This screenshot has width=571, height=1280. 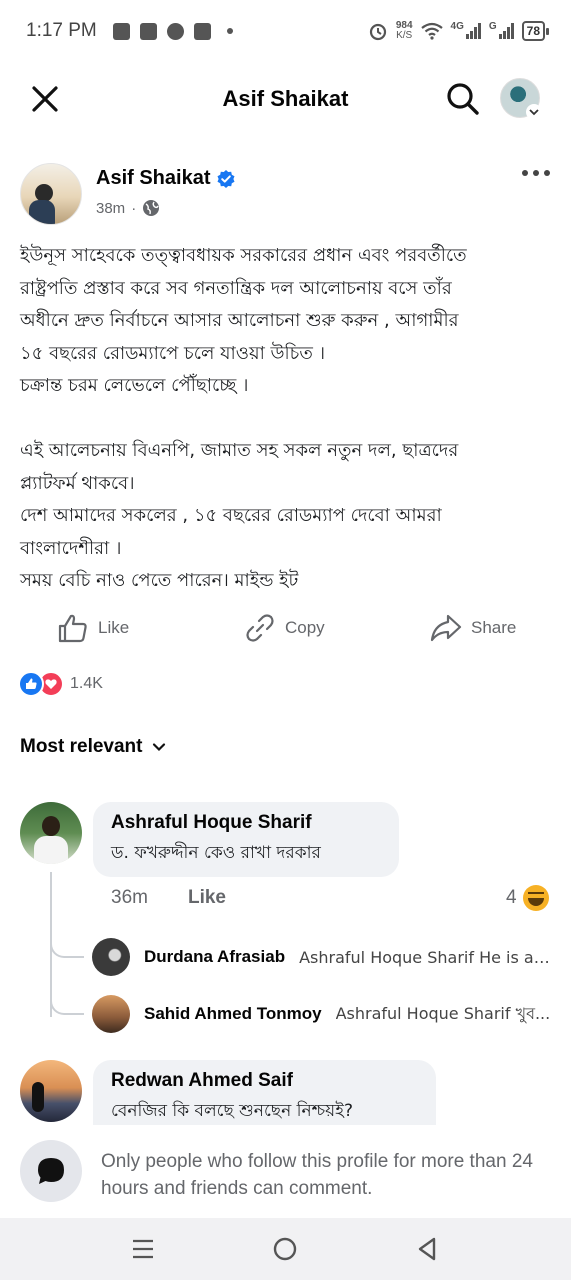 I want to click on reddit-notification-icon, so click(x=175, y=31).